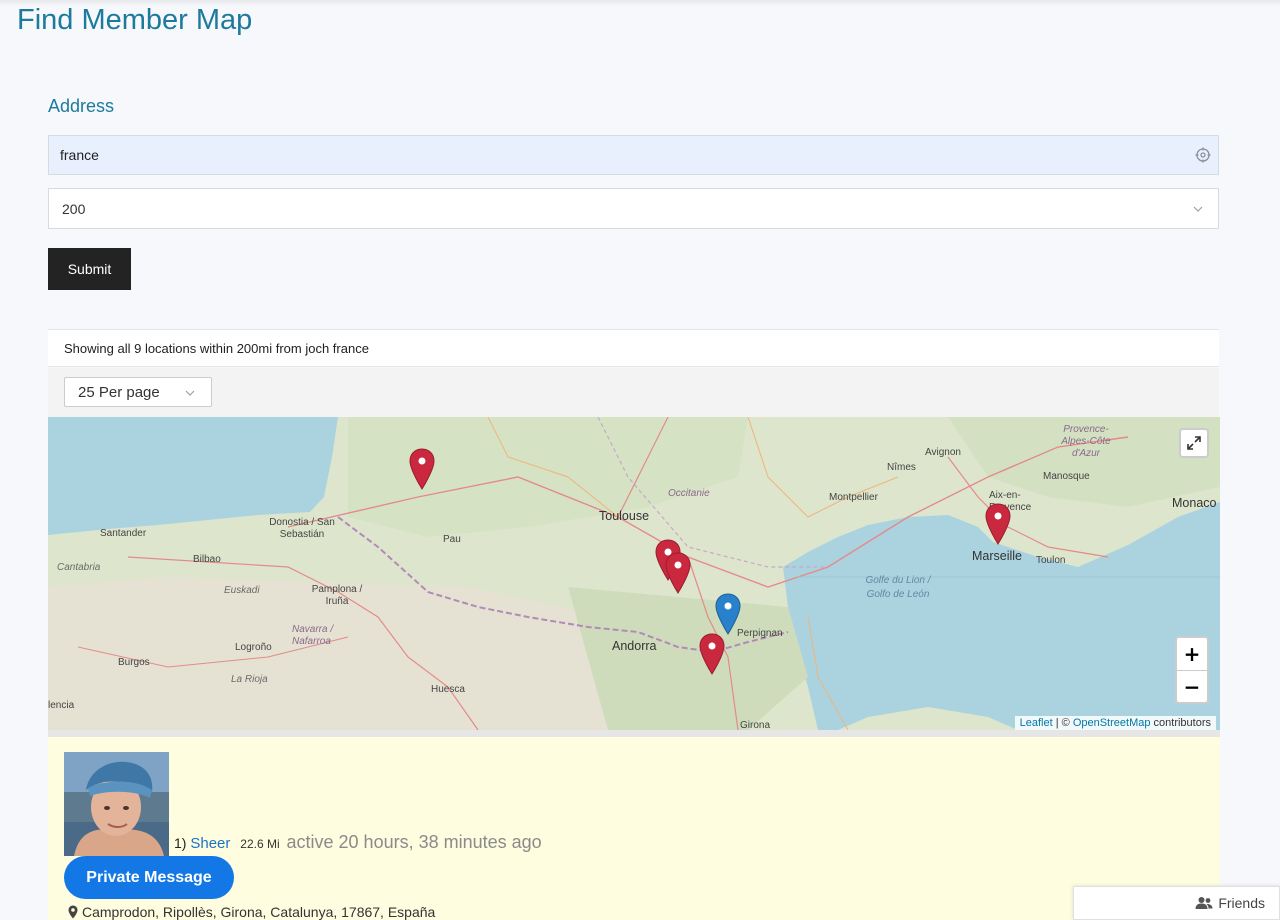 The height and width of the screenshot is (920, 1280). What do you see at coordinates (89, 269) in the screenshot?
I see `submit-button: Submit` at bounding box center [89, 269].